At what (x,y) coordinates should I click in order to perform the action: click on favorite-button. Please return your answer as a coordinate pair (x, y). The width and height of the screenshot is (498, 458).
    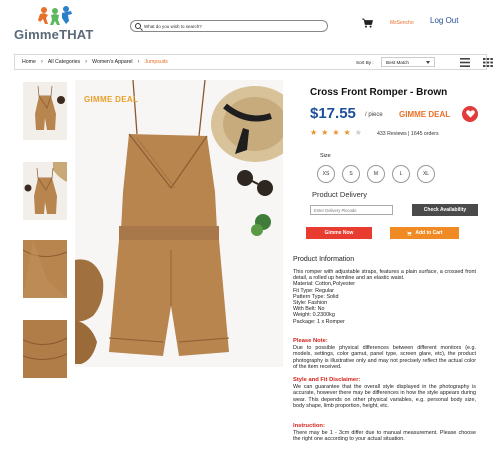
    Looking at the image, I should click on (470, 114).